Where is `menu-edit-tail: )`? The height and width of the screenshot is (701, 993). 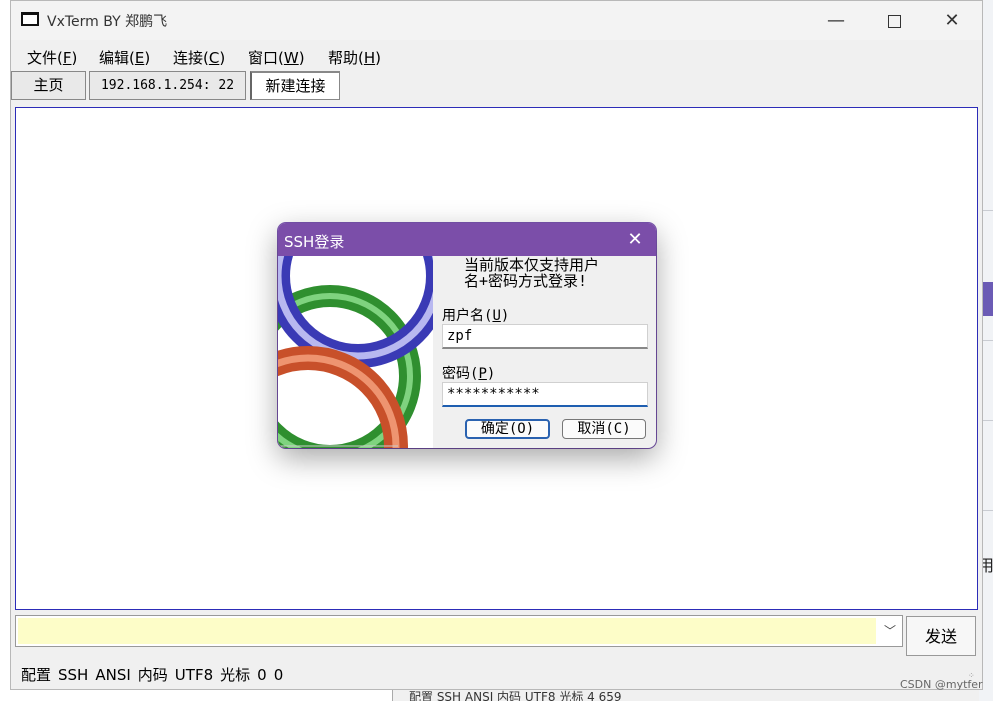 menu-edit-tail: ) is located at coordinates (147, 58).